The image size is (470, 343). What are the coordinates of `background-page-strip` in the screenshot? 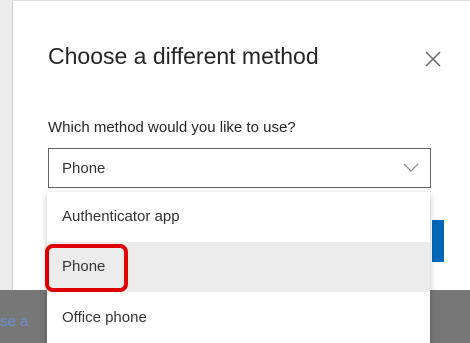 It's located at (6, 145).